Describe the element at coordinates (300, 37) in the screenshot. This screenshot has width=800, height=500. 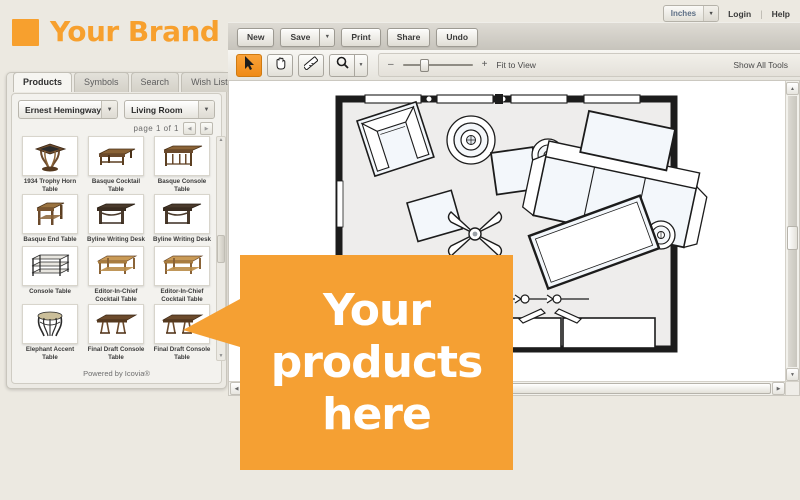
I see `save-button: Save` at that location.